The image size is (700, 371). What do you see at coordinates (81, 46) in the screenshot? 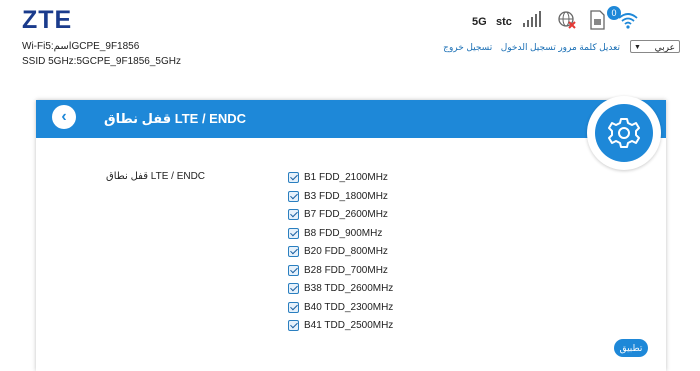
I see `wifi-name-text: Wi-Fi5:اسمGCPE_9F1856` at bounding box center [81, 46].